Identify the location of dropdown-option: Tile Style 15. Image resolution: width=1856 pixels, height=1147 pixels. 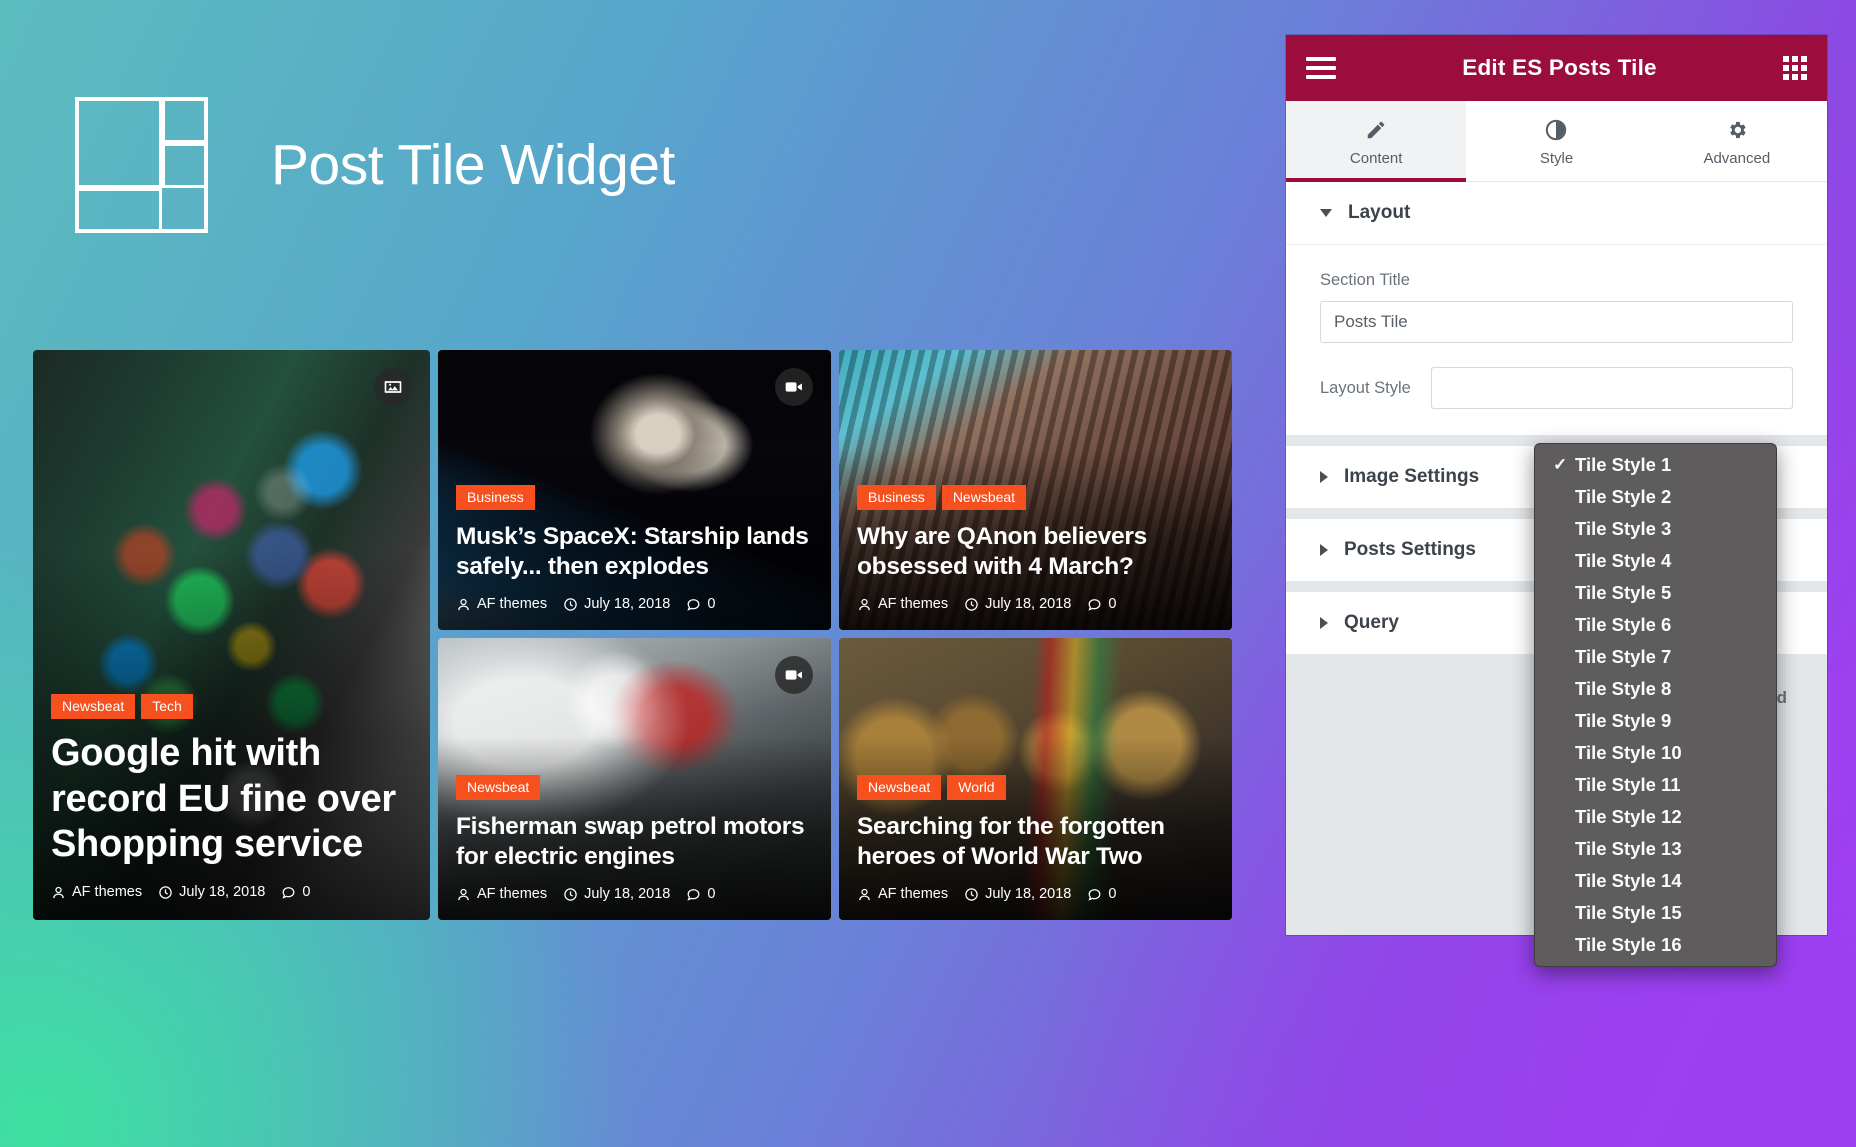
(1655, 913).